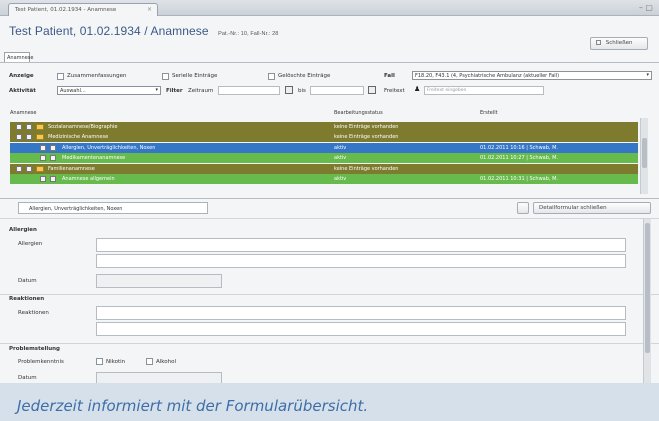 The height and width of the screenshot is (421, 659). I want to click on zeitraum-to-input, so click(337, 90).